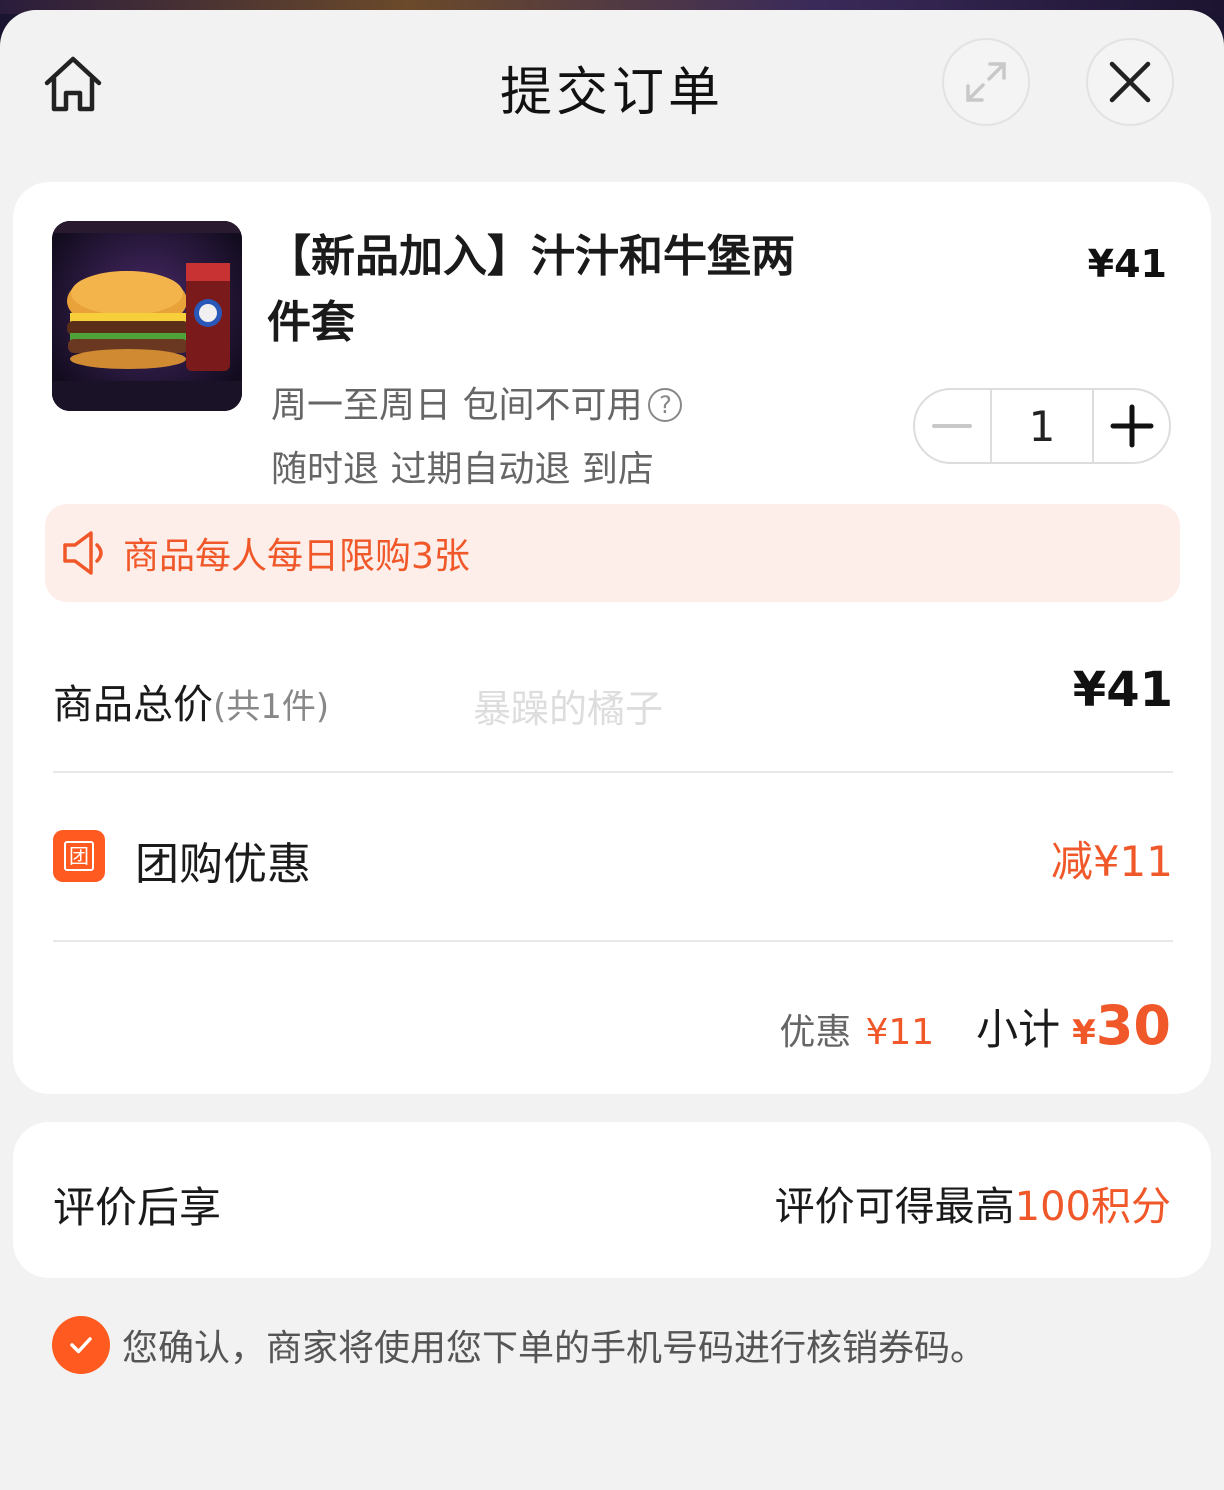 This screenshot has height=1490, width=1224. Describe the element at coordinates (975, 1029) in the screenshot. I see `subtotal-row: 优惠 ¥11 小计 ¥ 30` at that location.